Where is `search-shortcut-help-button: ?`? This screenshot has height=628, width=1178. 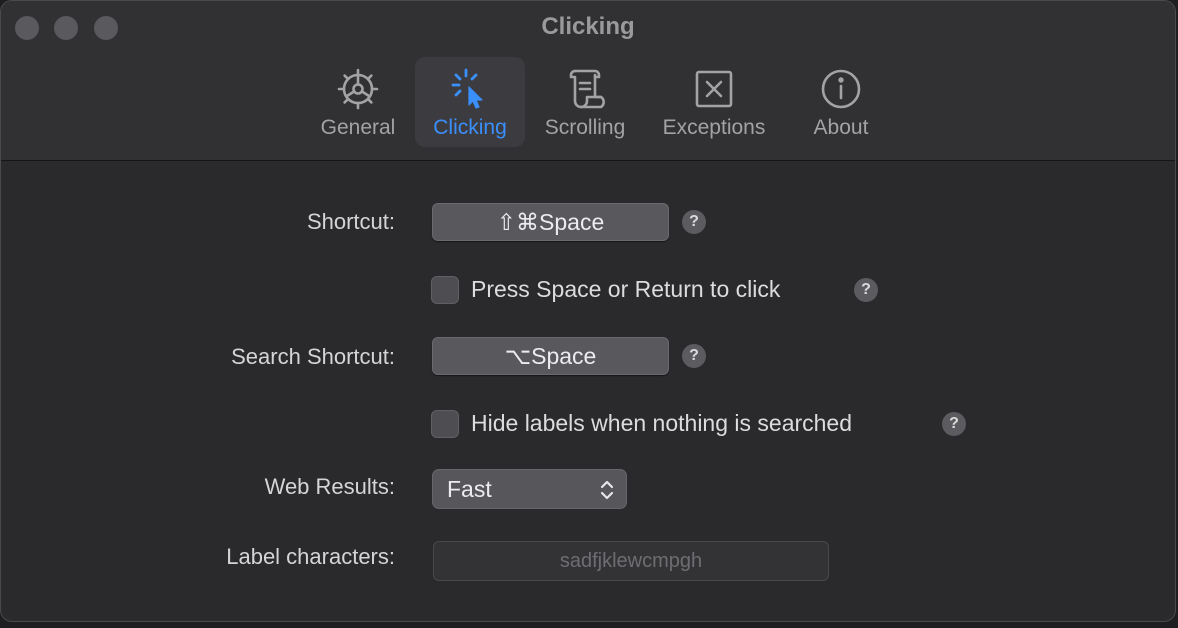
search-shortcut-help-button: ? is located at coordinates (694, 356).